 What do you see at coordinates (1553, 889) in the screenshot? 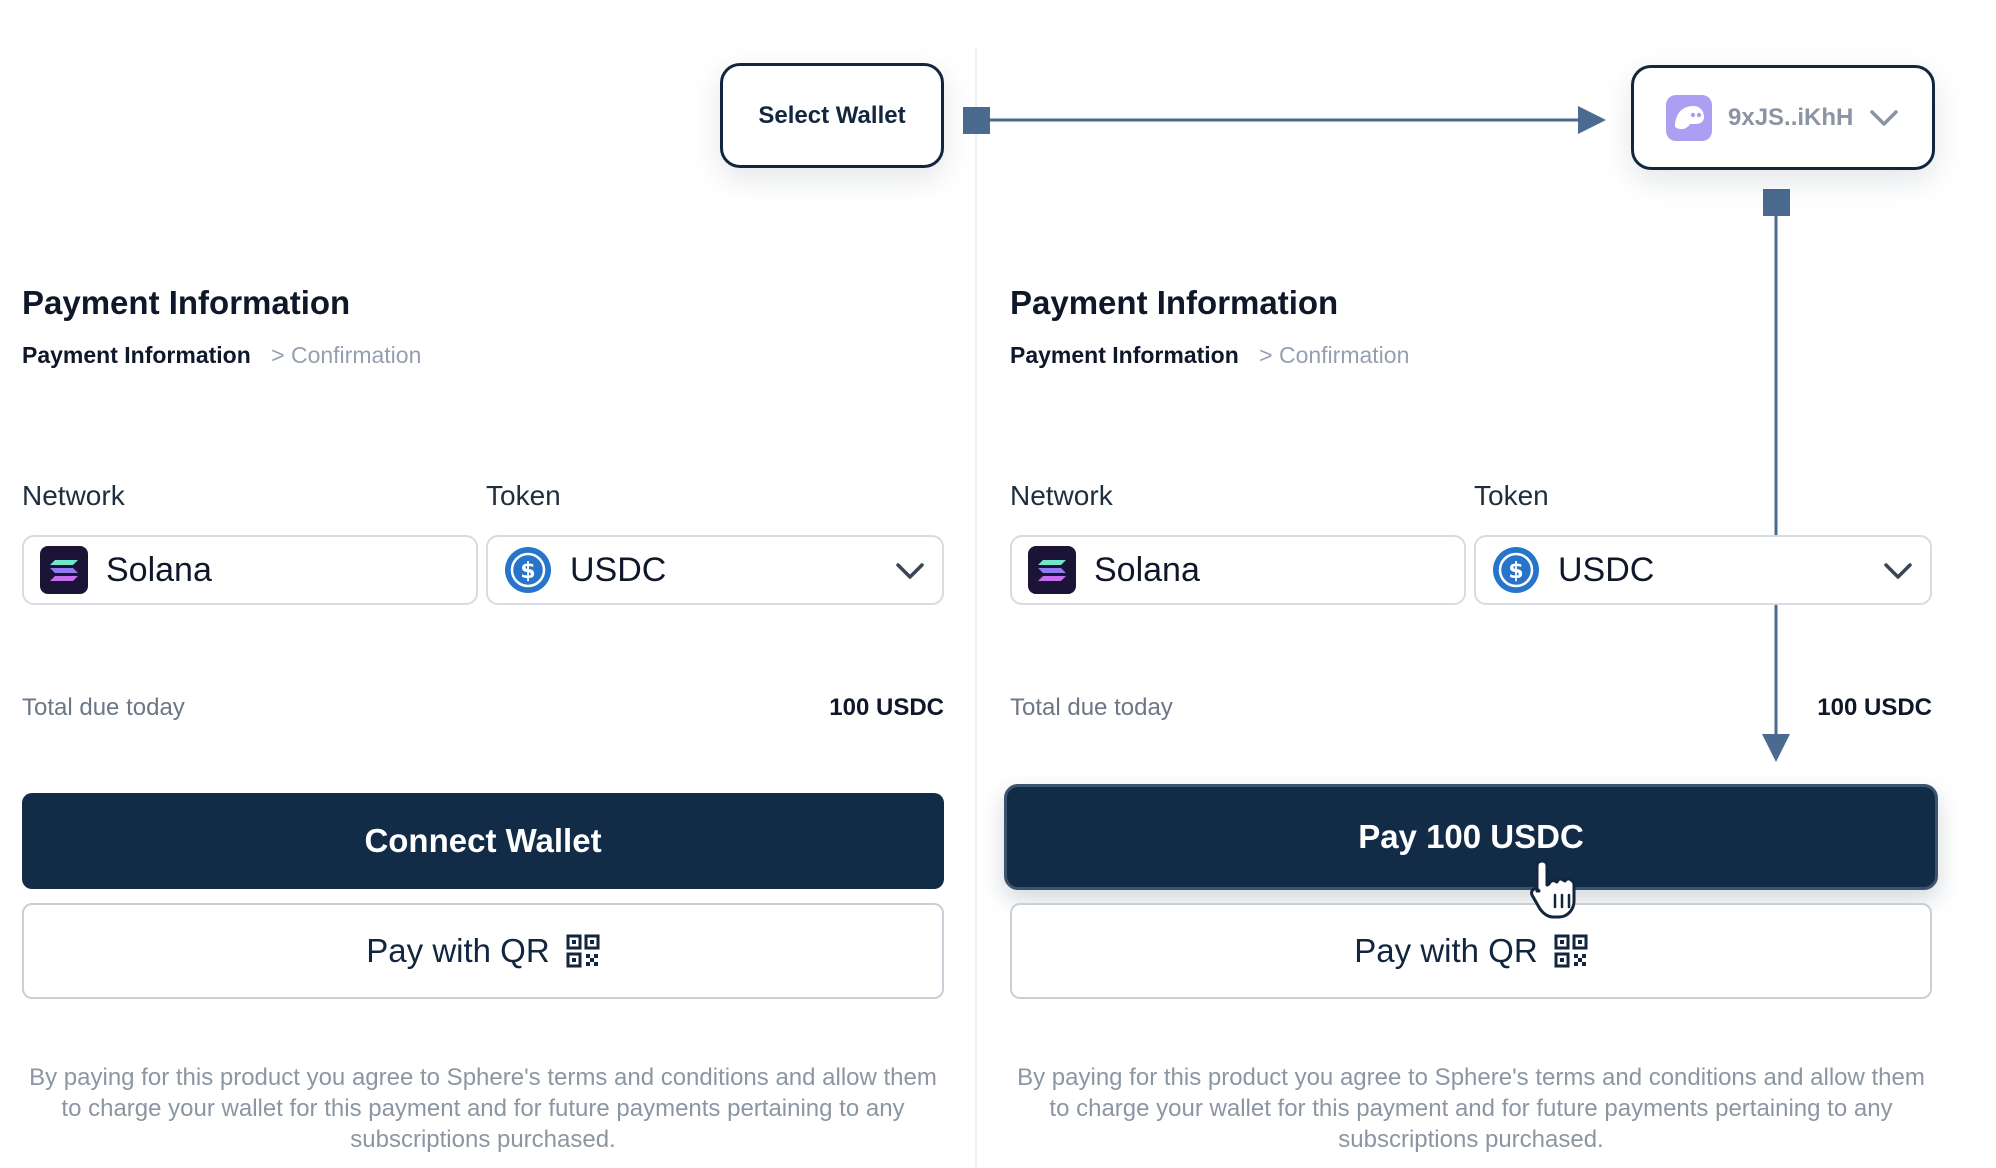
I see `hand-pointer-icon` at bounding box center [1553, 889].